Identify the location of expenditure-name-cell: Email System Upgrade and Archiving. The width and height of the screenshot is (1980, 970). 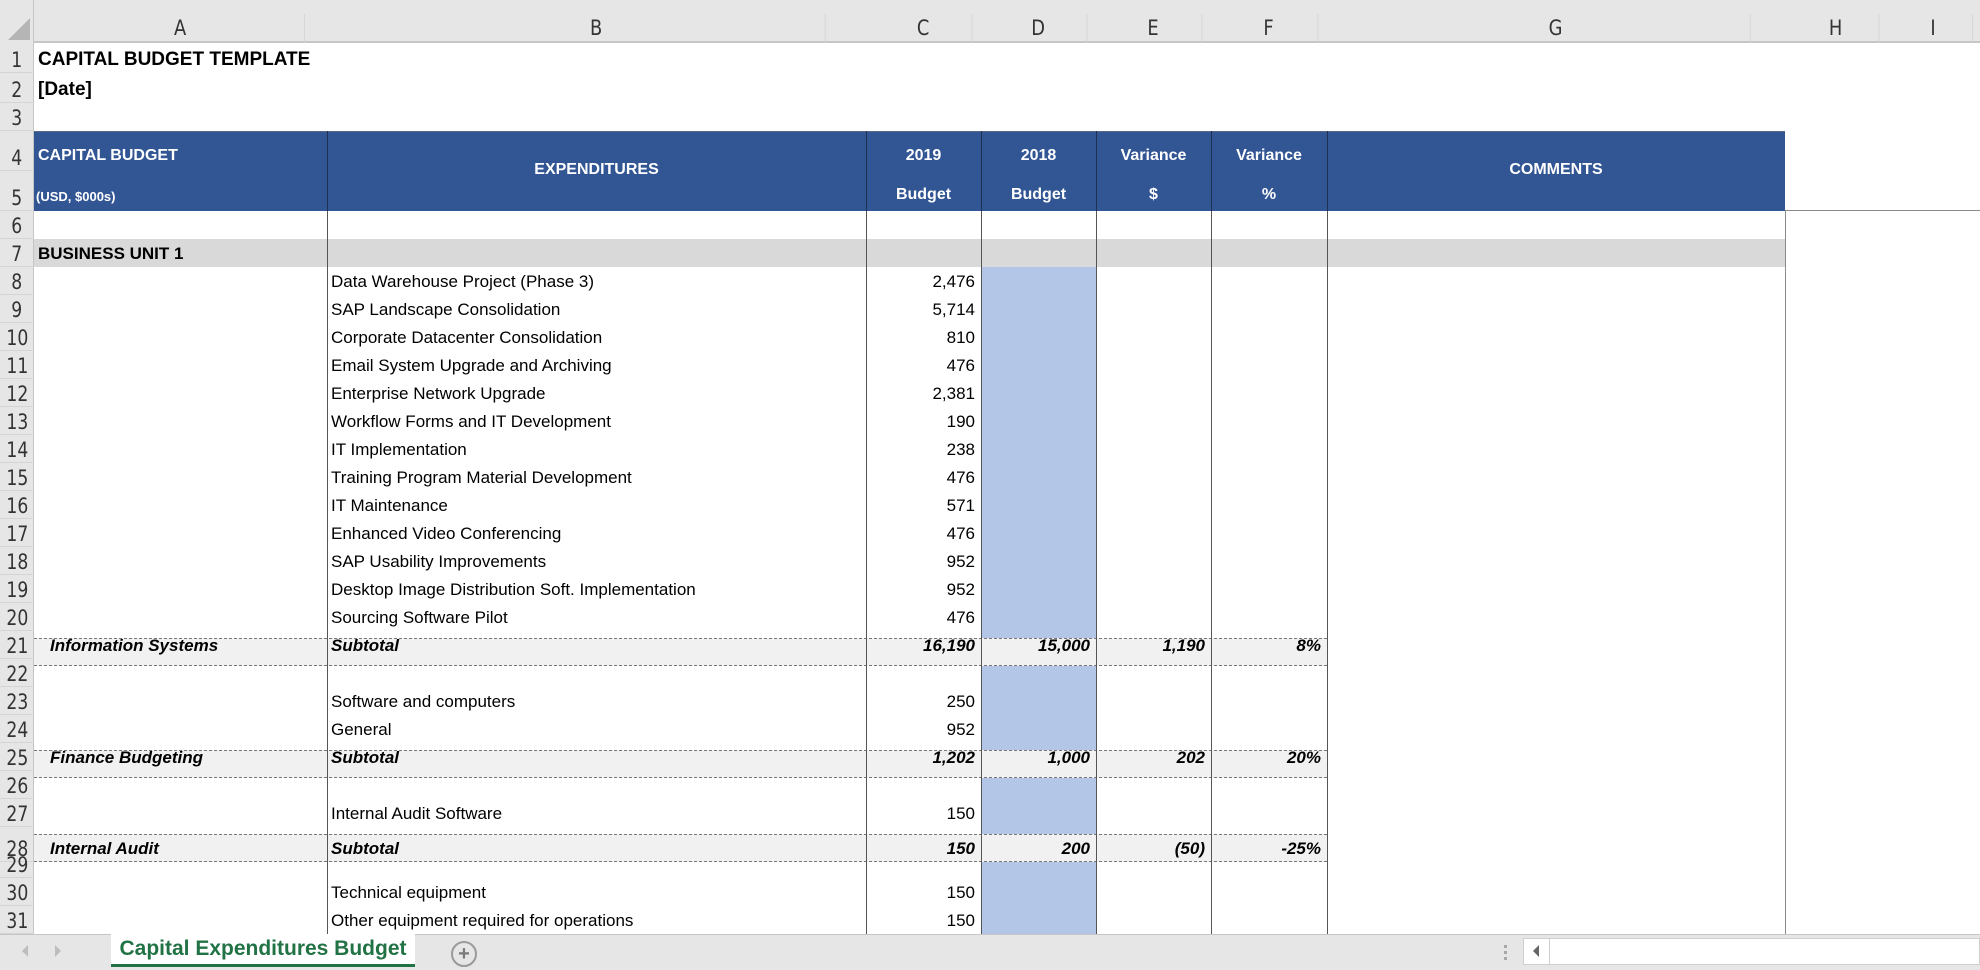
(596, 365).